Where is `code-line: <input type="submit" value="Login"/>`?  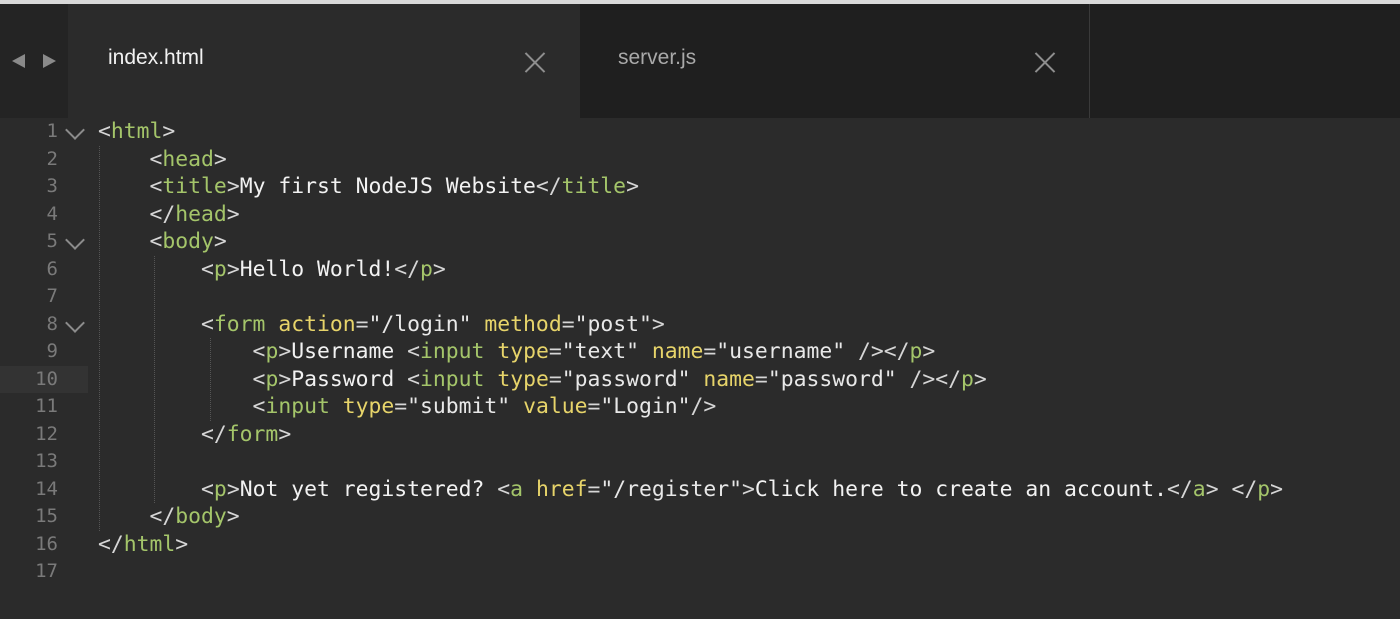 code-line: <input type="submit" value="Login"/> is located at coordinates (407, 407).